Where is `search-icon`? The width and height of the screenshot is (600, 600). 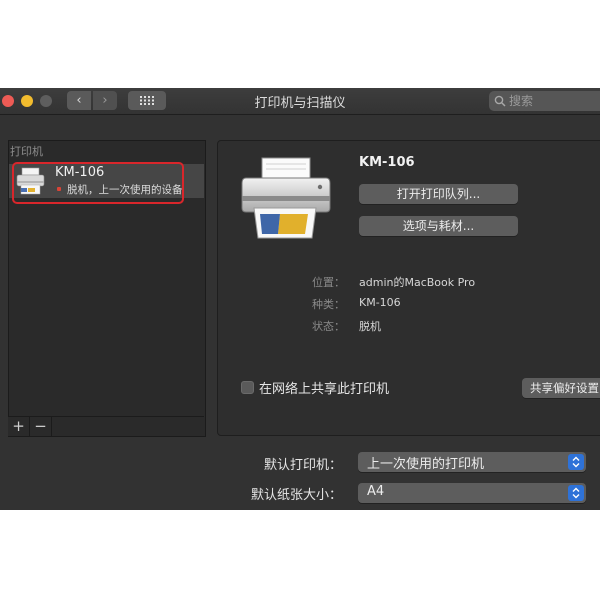
search-icon is located at coordinates (500, 101).